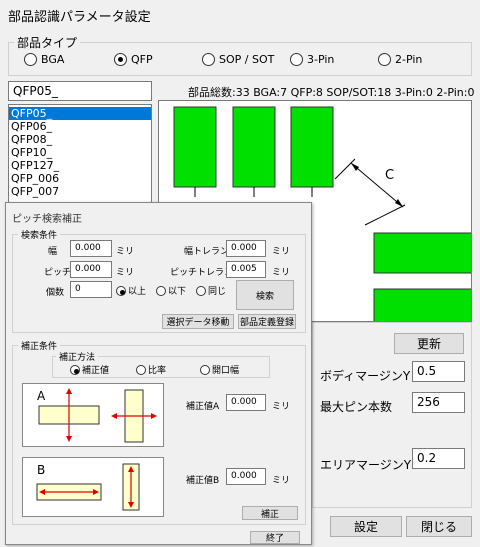 The width and height of the screenshot is (480, 547). Describe the element at coordinates (53, 59) in the screenshot. I see `radio-label: BGA` at that location.